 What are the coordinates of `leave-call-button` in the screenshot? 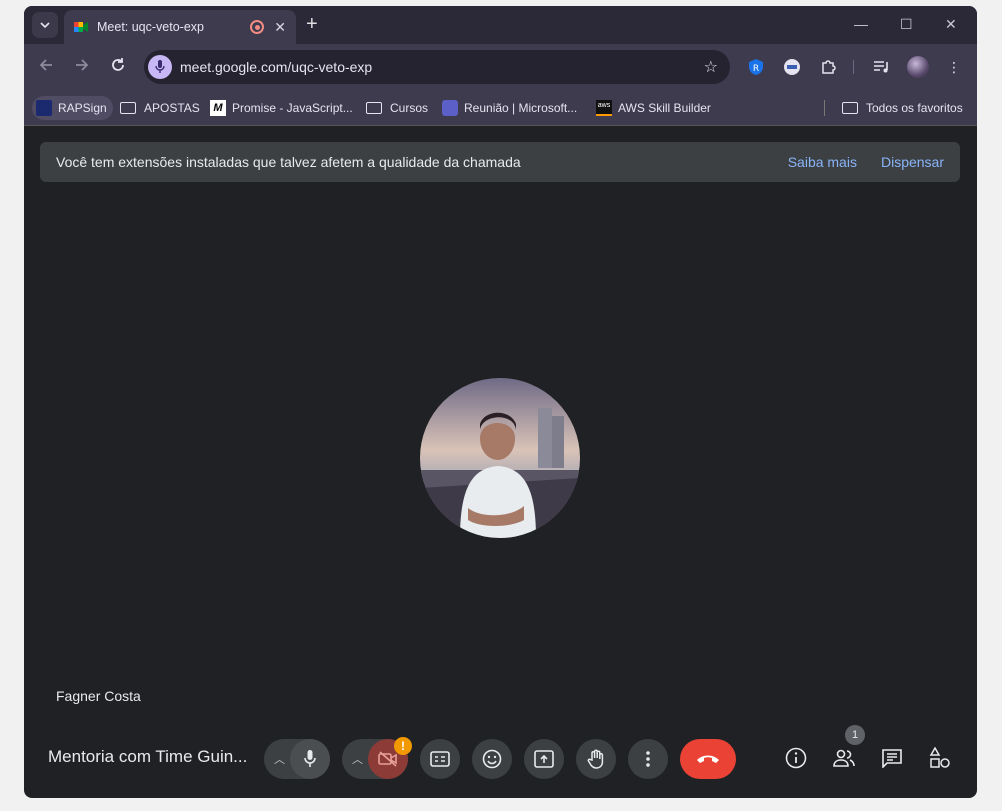 It's located at (708, 759).